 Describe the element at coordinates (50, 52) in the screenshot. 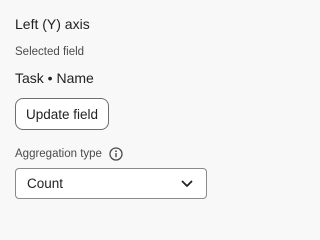

I see `selected-field-label: Selected field` at that location.